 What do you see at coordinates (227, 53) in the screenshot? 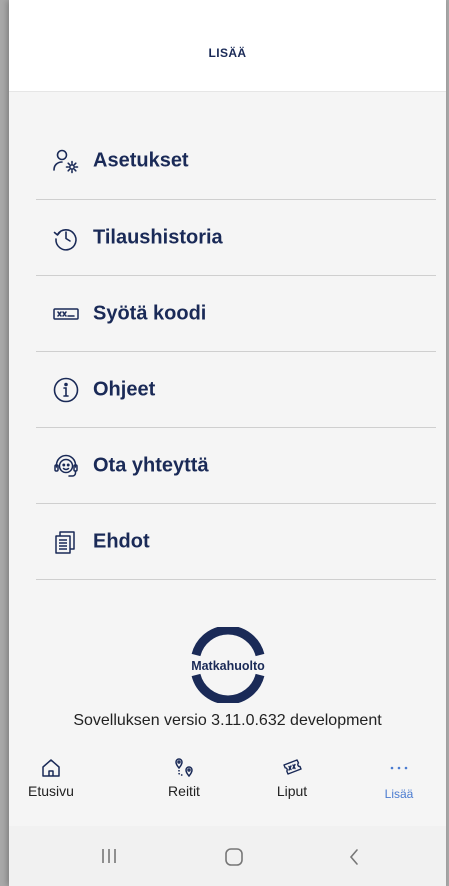
I see `page-title: LISÄÄ` at bounding box center [227, 53].